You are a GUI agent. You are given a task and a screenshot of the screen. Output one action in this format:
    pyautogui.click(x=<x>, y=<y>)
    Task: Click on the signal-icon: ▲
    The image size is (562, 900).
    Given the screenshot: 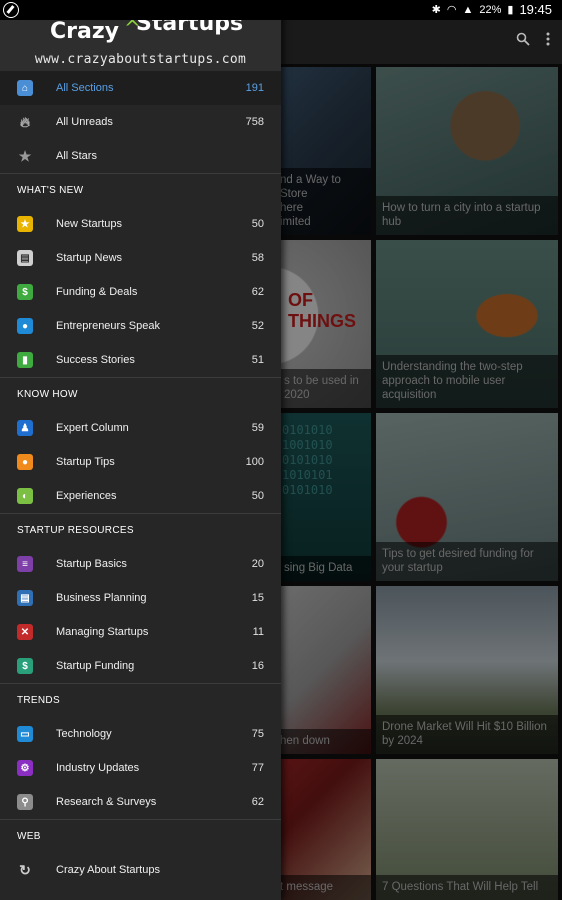 What is the action you would take?
    pyautogui.click(x=468, y=9)
    